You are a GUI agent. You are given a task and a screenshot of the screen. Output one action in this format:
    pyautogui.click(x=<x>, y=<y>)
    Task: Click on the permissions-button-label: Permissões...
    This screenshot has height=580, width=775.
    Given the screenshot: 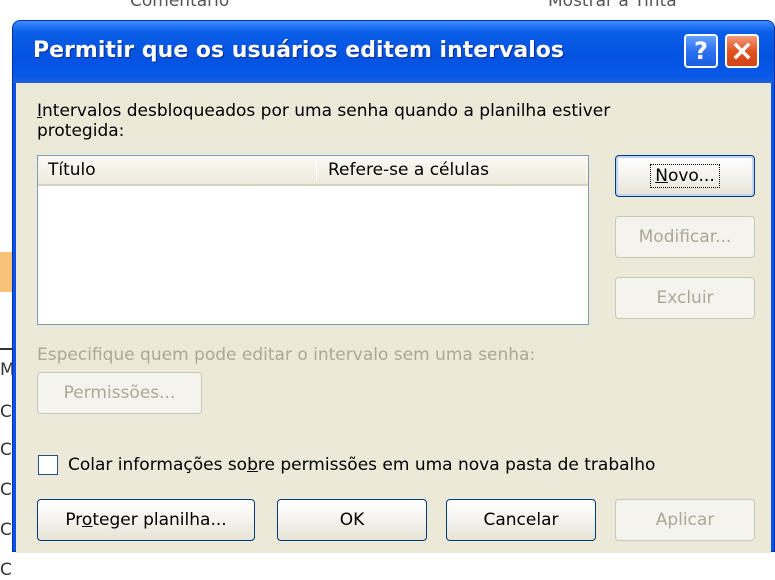 What is the action you would take?
    pyautogui.click(x=119, y=393)
    